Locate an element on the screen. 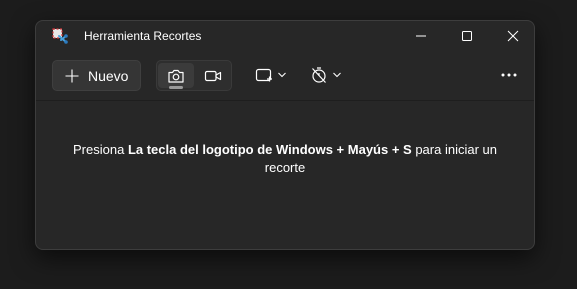  snipping-tool-icon is located at coordinates (60, 36).